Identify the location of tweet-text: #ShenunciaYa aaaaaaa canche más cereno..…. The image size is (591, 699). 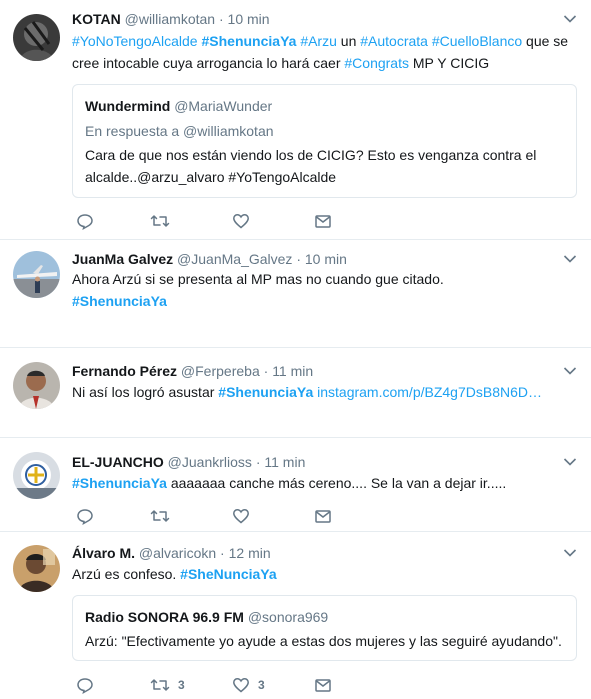
(322, 483).